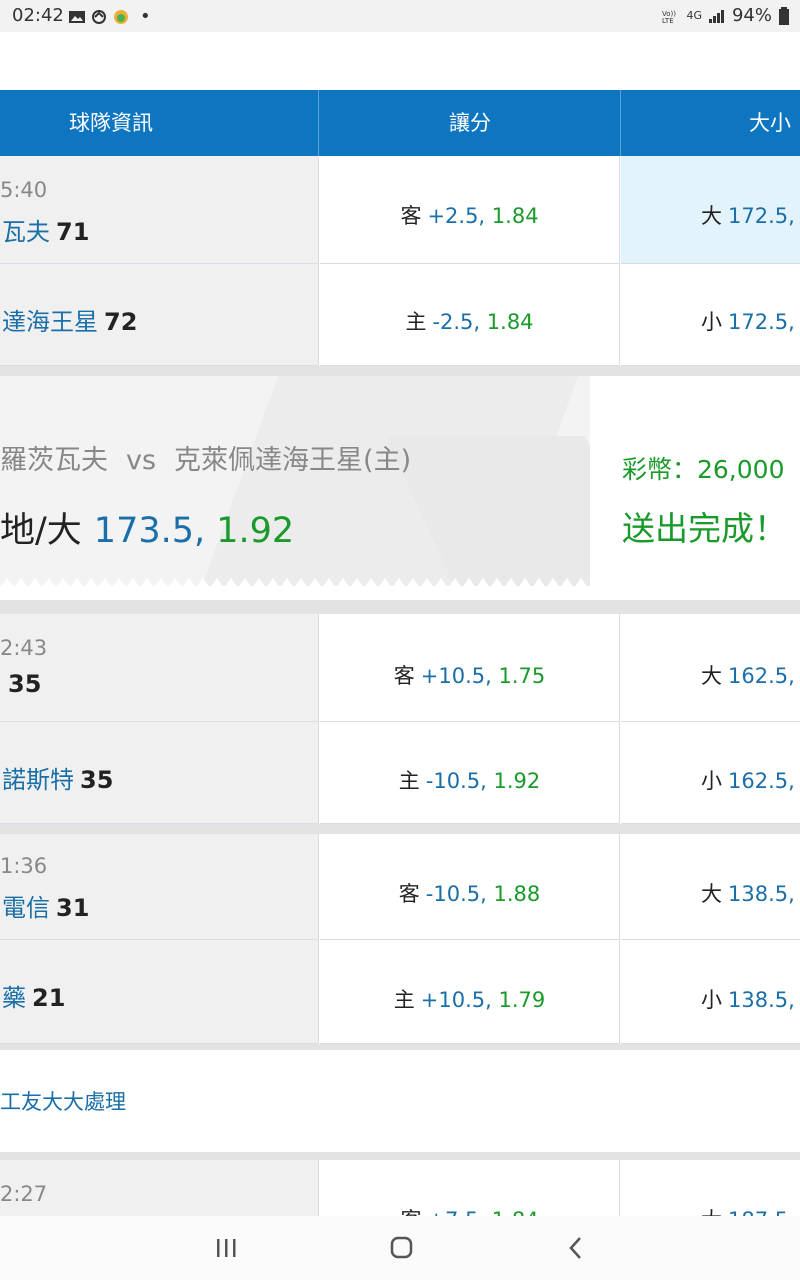  What do you see at coordinates (159, 992) in the screenshot?
I see `team-cell-home: 藥 21` at bounding box center [159, 992].